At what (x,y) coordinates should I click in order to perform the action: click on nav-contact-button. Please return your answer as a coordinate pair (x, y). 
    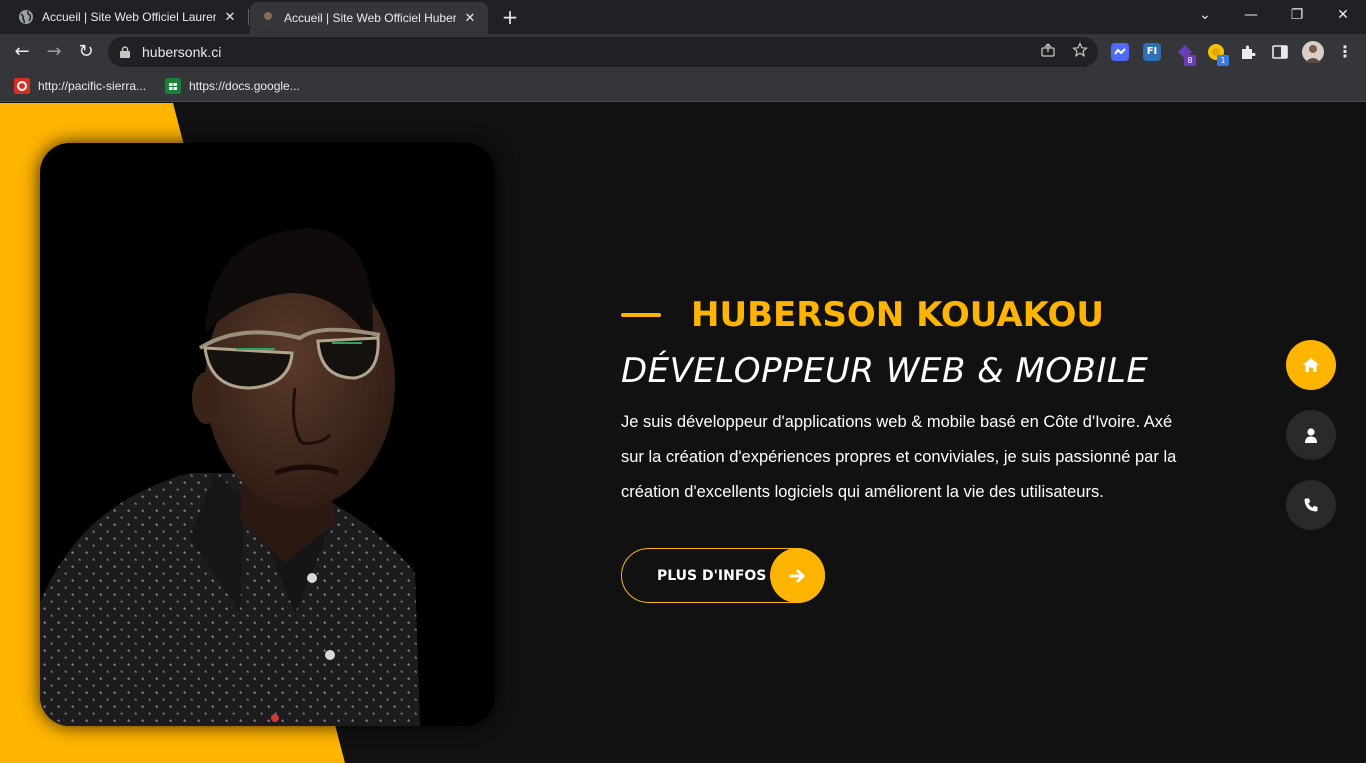
    Looking at the image, I should click on (1311, 505).